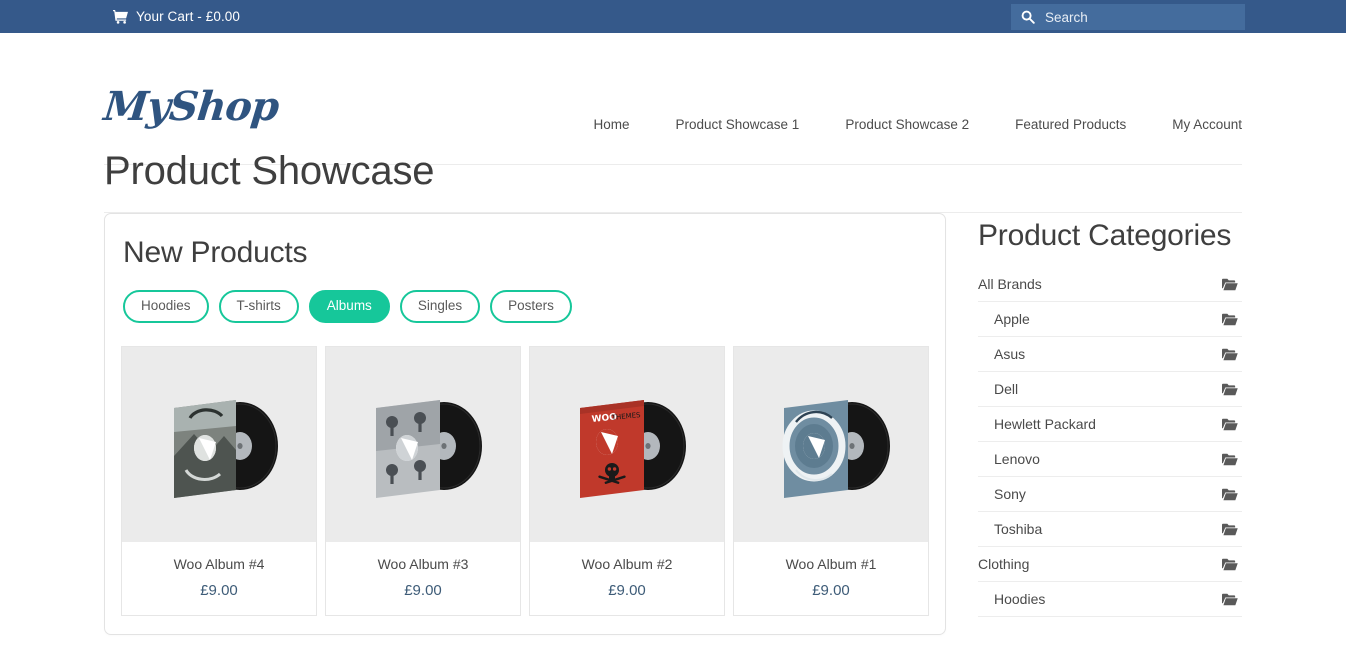 This screenshot has height=657, width=1346. I want to click on category-item-apple: Apple, so click(1110, 319).